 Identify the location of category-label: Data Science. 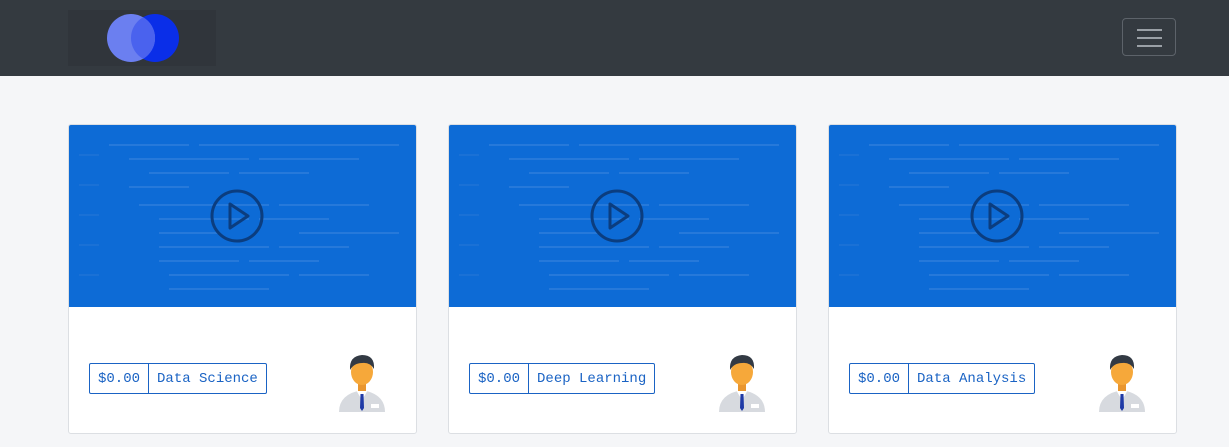
(207, 378).